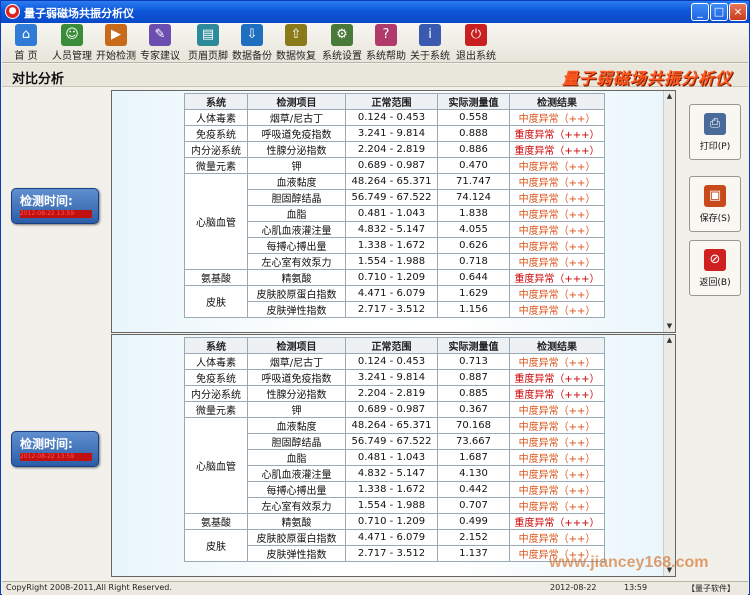  What do you see at coordinates (395, 261) in the screenshot?
I see `table-row: 左心室有效泵力 1.554 - 1.988 0.718 中度异常（++）` at bounding box center [395, 261].